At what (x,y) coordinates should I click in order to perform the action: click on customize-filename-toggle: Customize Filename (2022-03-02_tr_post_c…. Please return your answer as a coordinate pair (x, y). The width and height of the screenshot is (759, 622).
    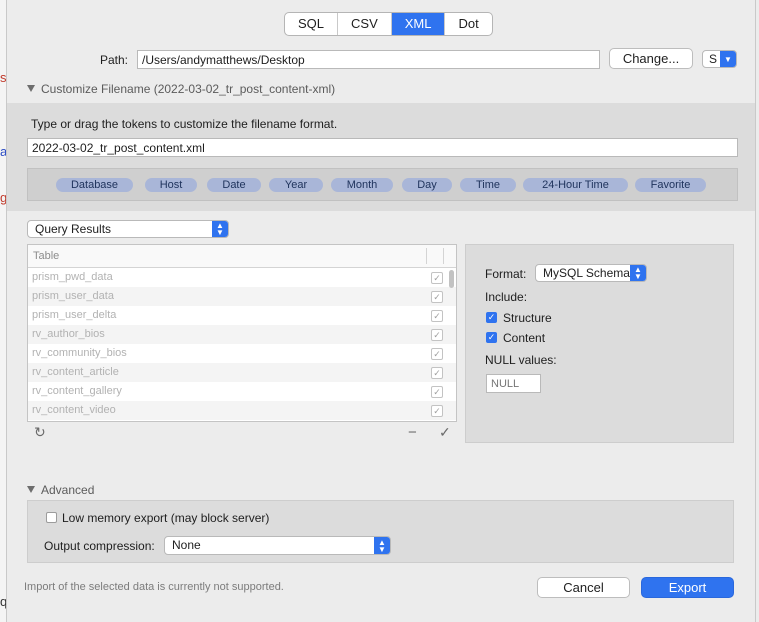
    Looking at the image, I should click on (181, 89).